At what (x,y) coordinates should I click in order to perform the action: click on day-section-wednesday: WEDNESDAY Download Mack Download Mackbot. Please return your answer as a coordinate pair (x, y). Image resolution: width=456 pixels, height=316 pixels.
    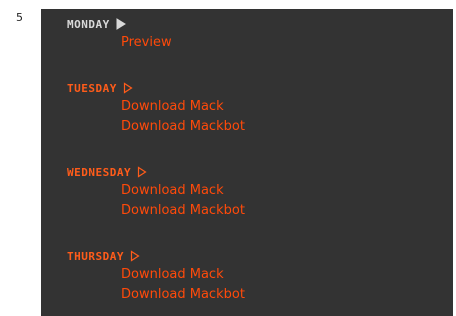
    Looking at the image, I should click on (156, 192).